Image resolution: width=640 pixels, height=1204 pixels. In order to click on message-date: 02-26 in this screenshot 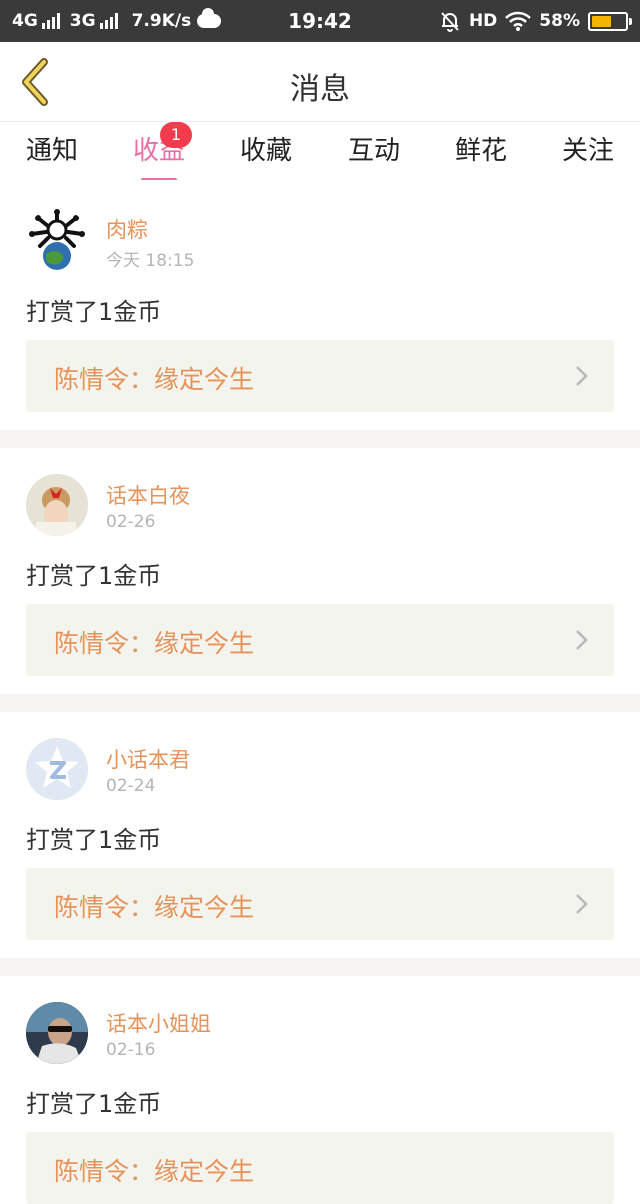, I will do `click(131, 522)`.